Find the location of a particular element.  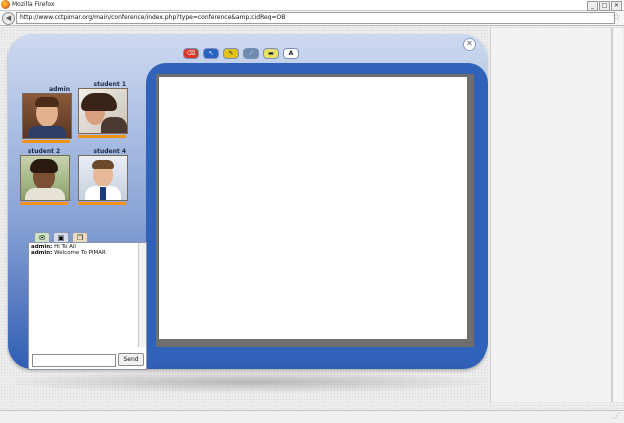

chat-text: Welcome To PIMAR is located at coordinates (79, 253).